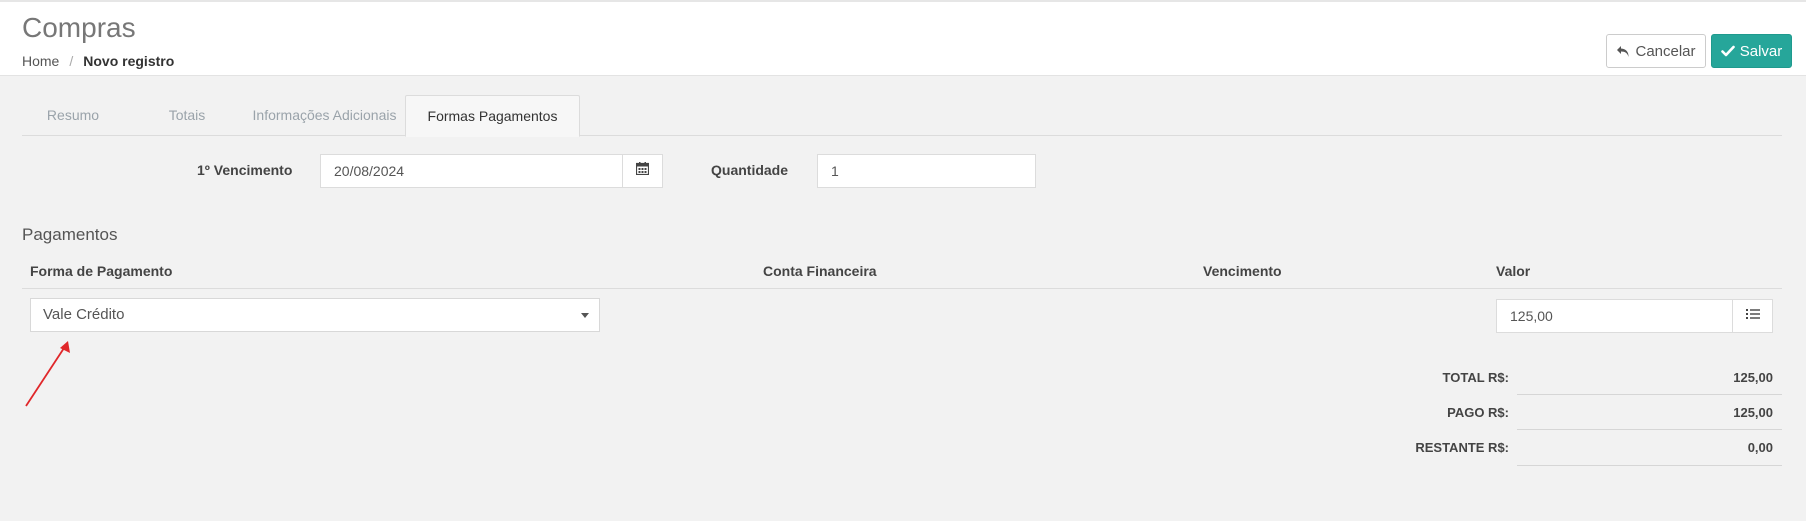 The width and height of the screenshot is (1806, 521). What do you see at coordinates (1462, 447) in the screenshot?
I see `remaining-label: RESTANTE R$:` at bounding box center [1462, 447].